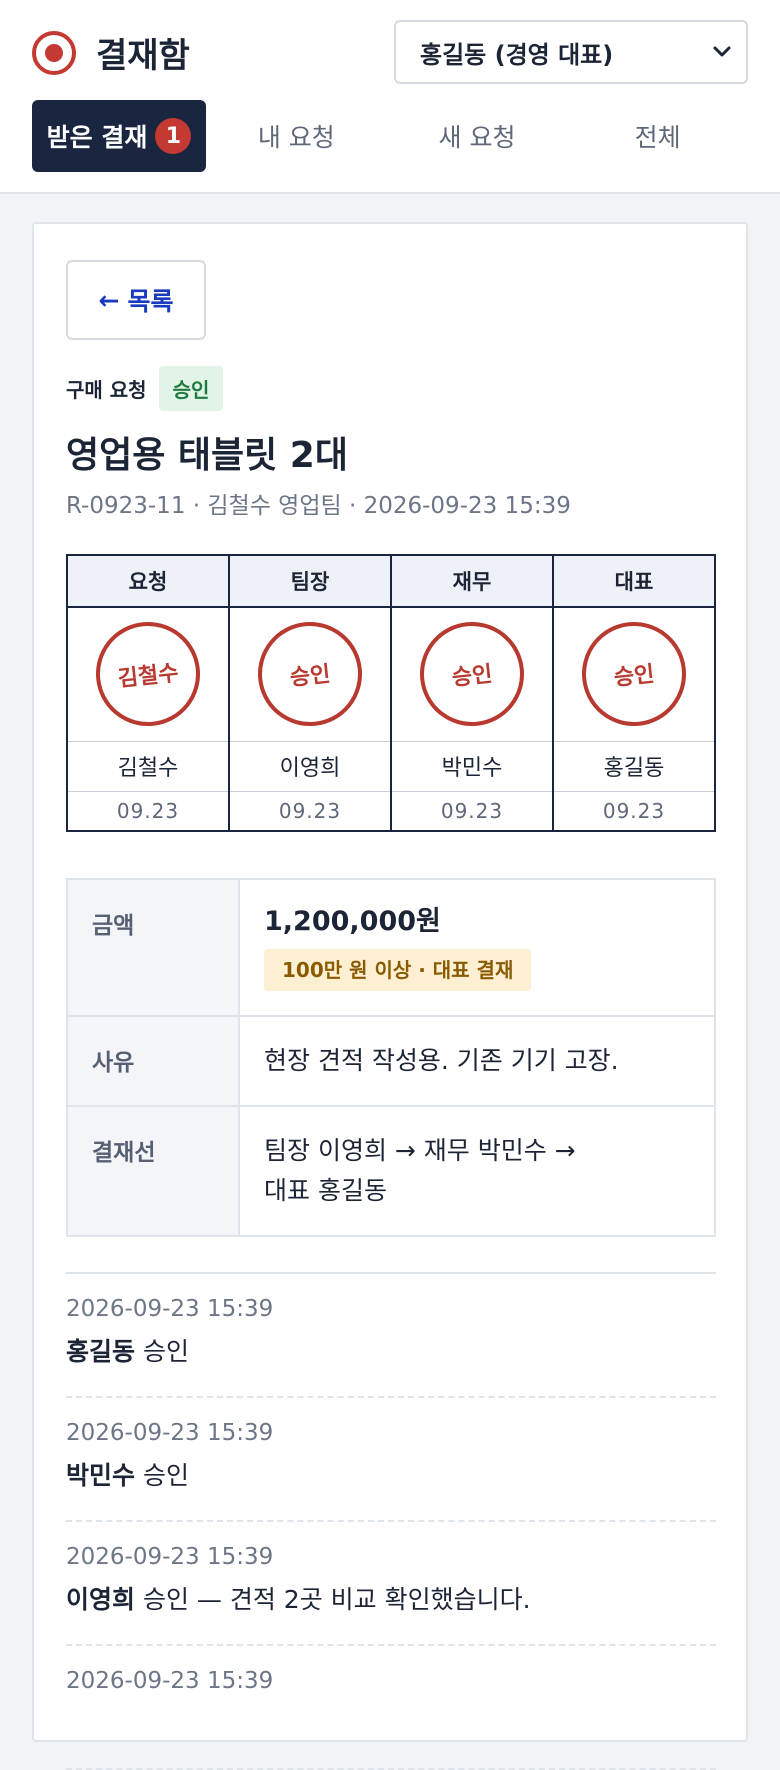  Describe the element at coordinates (517, 54) in the screenshot. I see `user-select-value: 홍길동 (경영 대표)` at that location.